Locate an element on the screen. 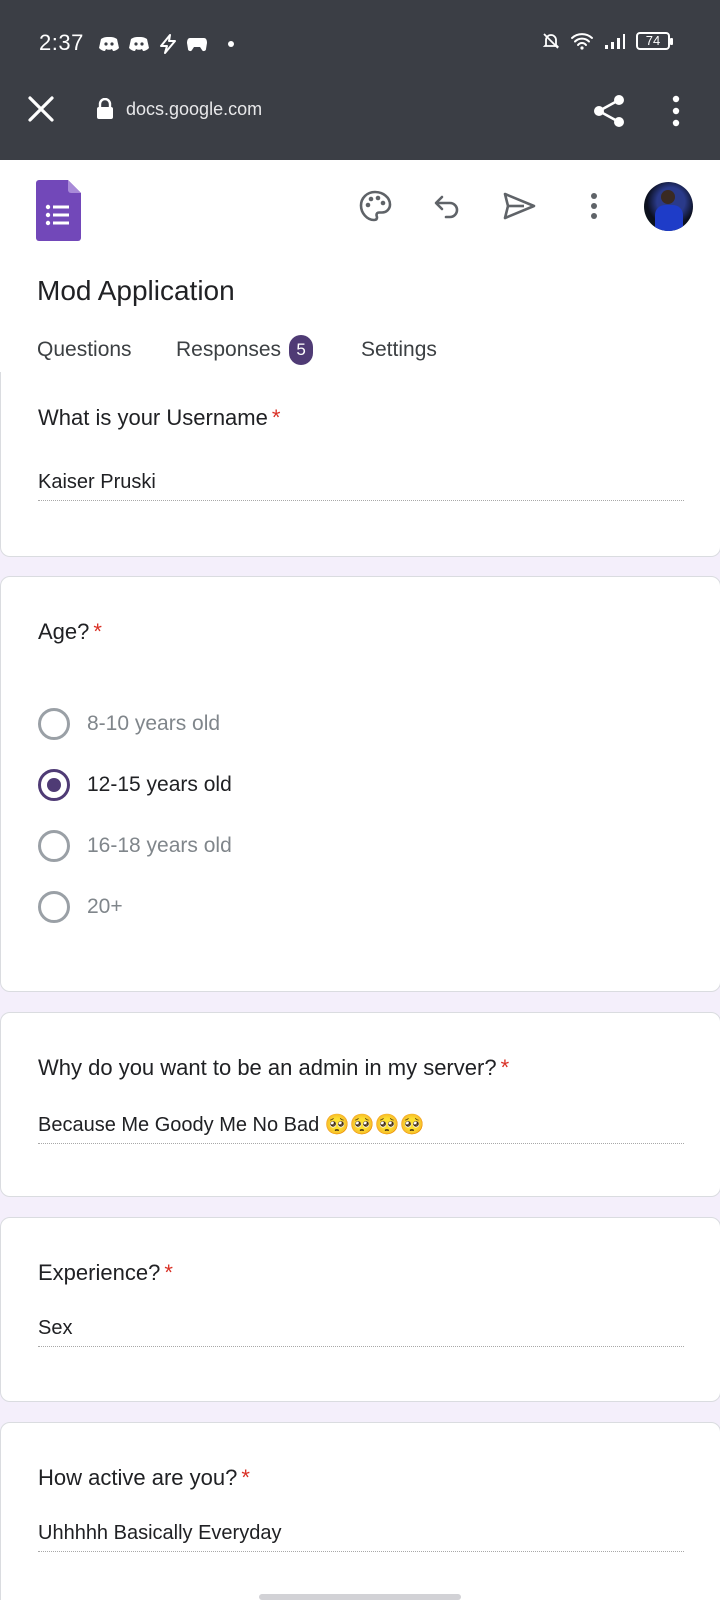  question-title: Experience? * is located at coordinates (105, 1272).